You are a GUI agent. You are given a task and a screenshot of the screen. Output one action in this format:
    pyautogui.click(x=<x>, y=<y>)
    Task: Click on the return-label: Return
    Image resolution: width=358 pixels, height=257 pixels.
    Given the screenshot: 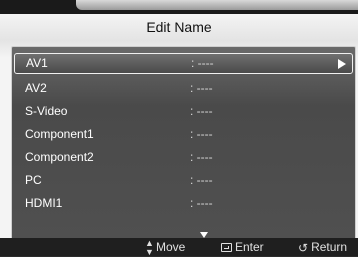 What is the action you would take?
    pyautogui.click(x=329, y=247)
    